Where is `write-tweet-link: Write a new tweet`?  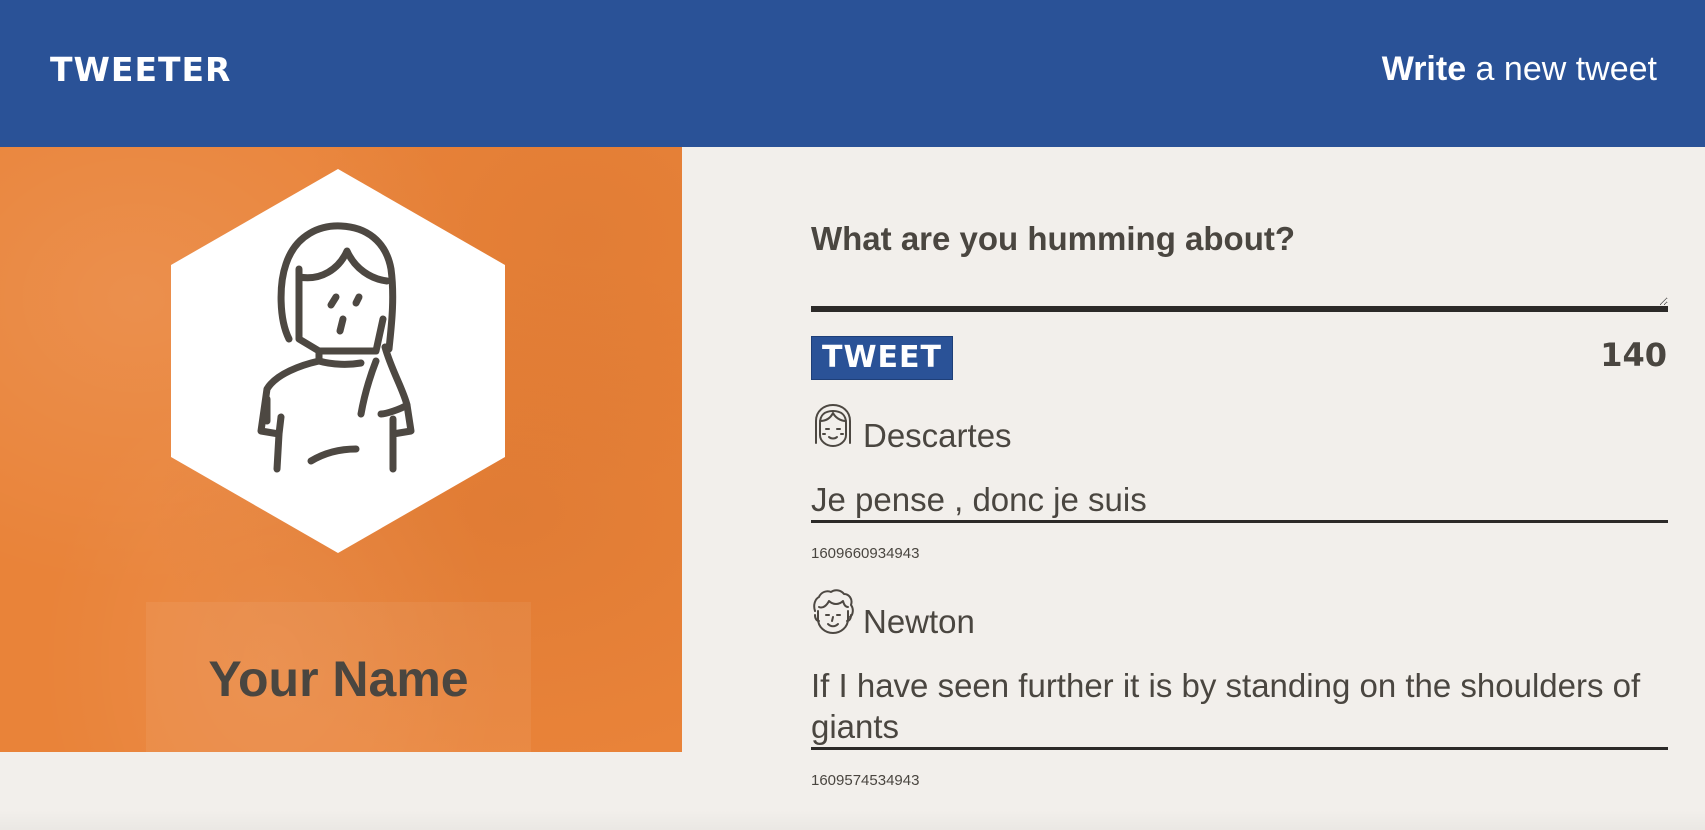 write-tweet-link: Write a new tweet is located at coordinates (1519, 69).